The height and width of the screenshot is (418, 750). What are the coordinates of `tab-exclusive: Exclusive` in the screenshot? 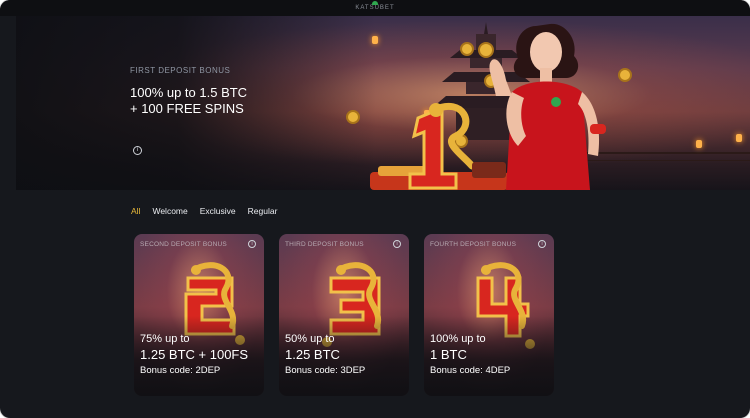 It's located at (218, 211).